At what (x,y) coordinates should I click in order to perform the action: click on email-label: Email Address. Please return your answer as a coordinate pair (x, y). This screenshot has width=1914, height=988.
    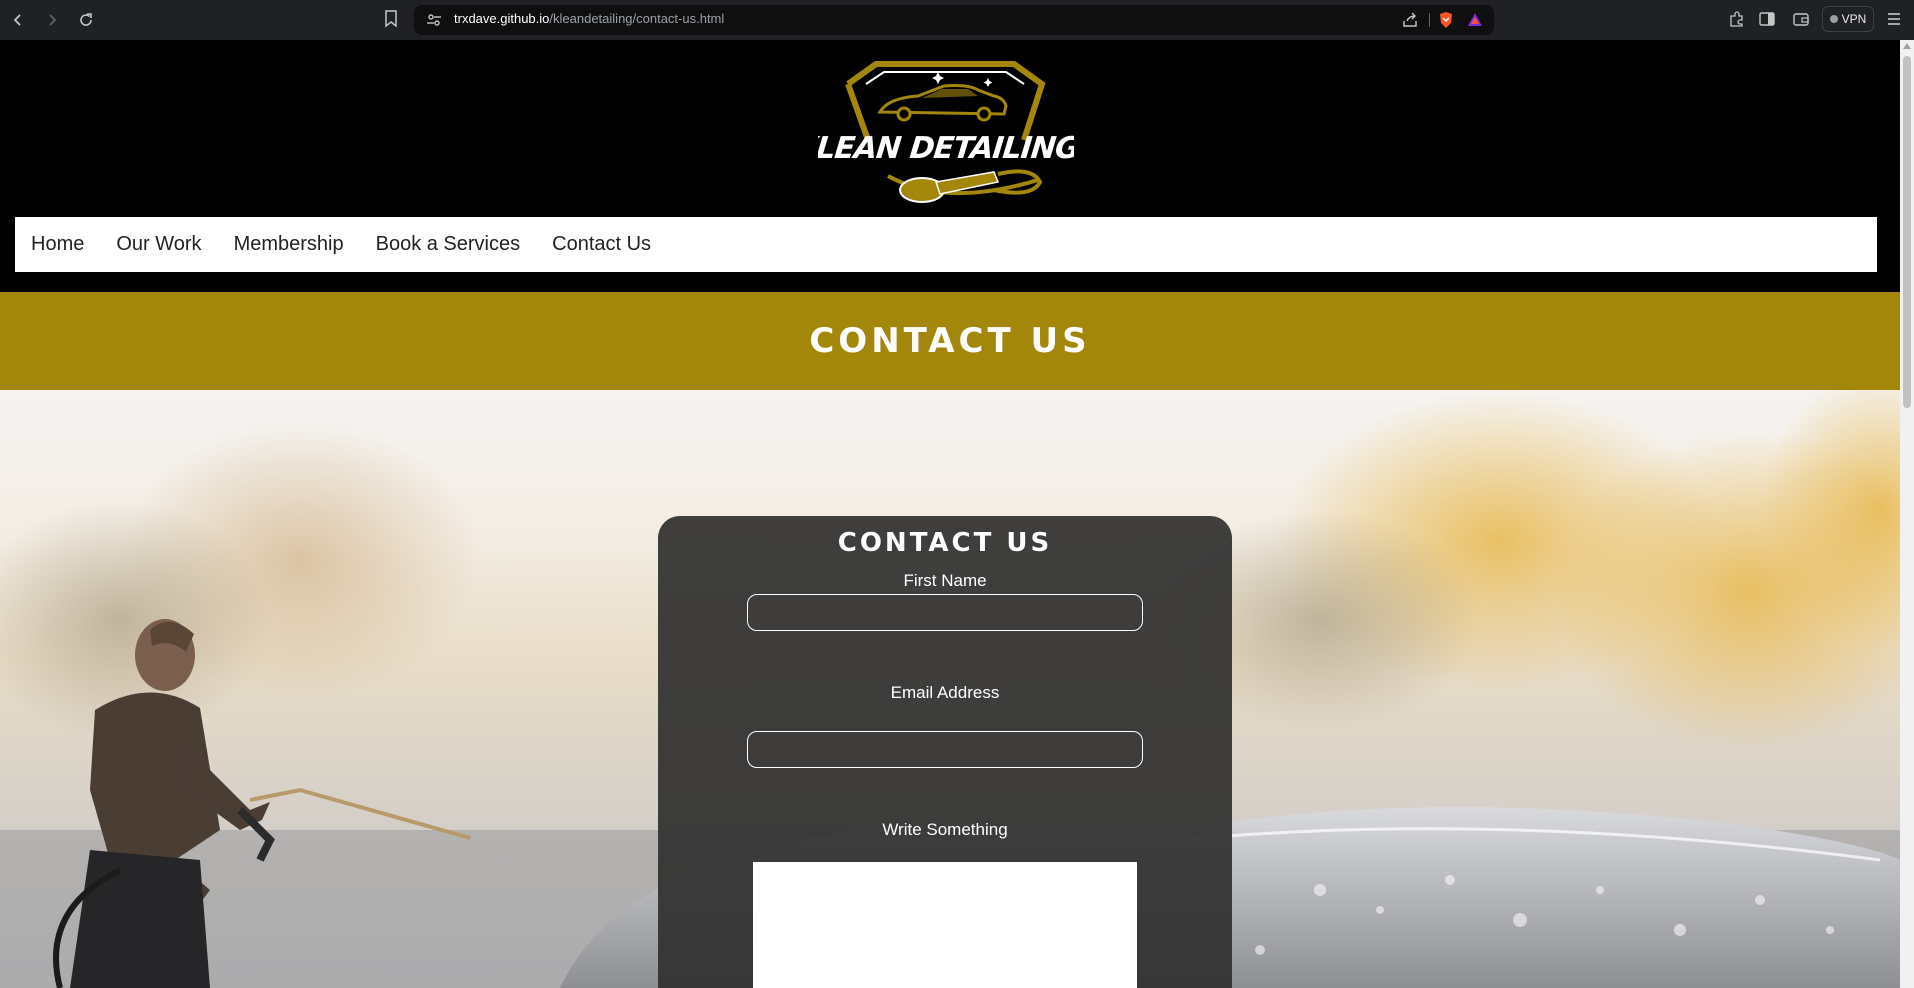
    Looking at the image, I should click on (945, 692).